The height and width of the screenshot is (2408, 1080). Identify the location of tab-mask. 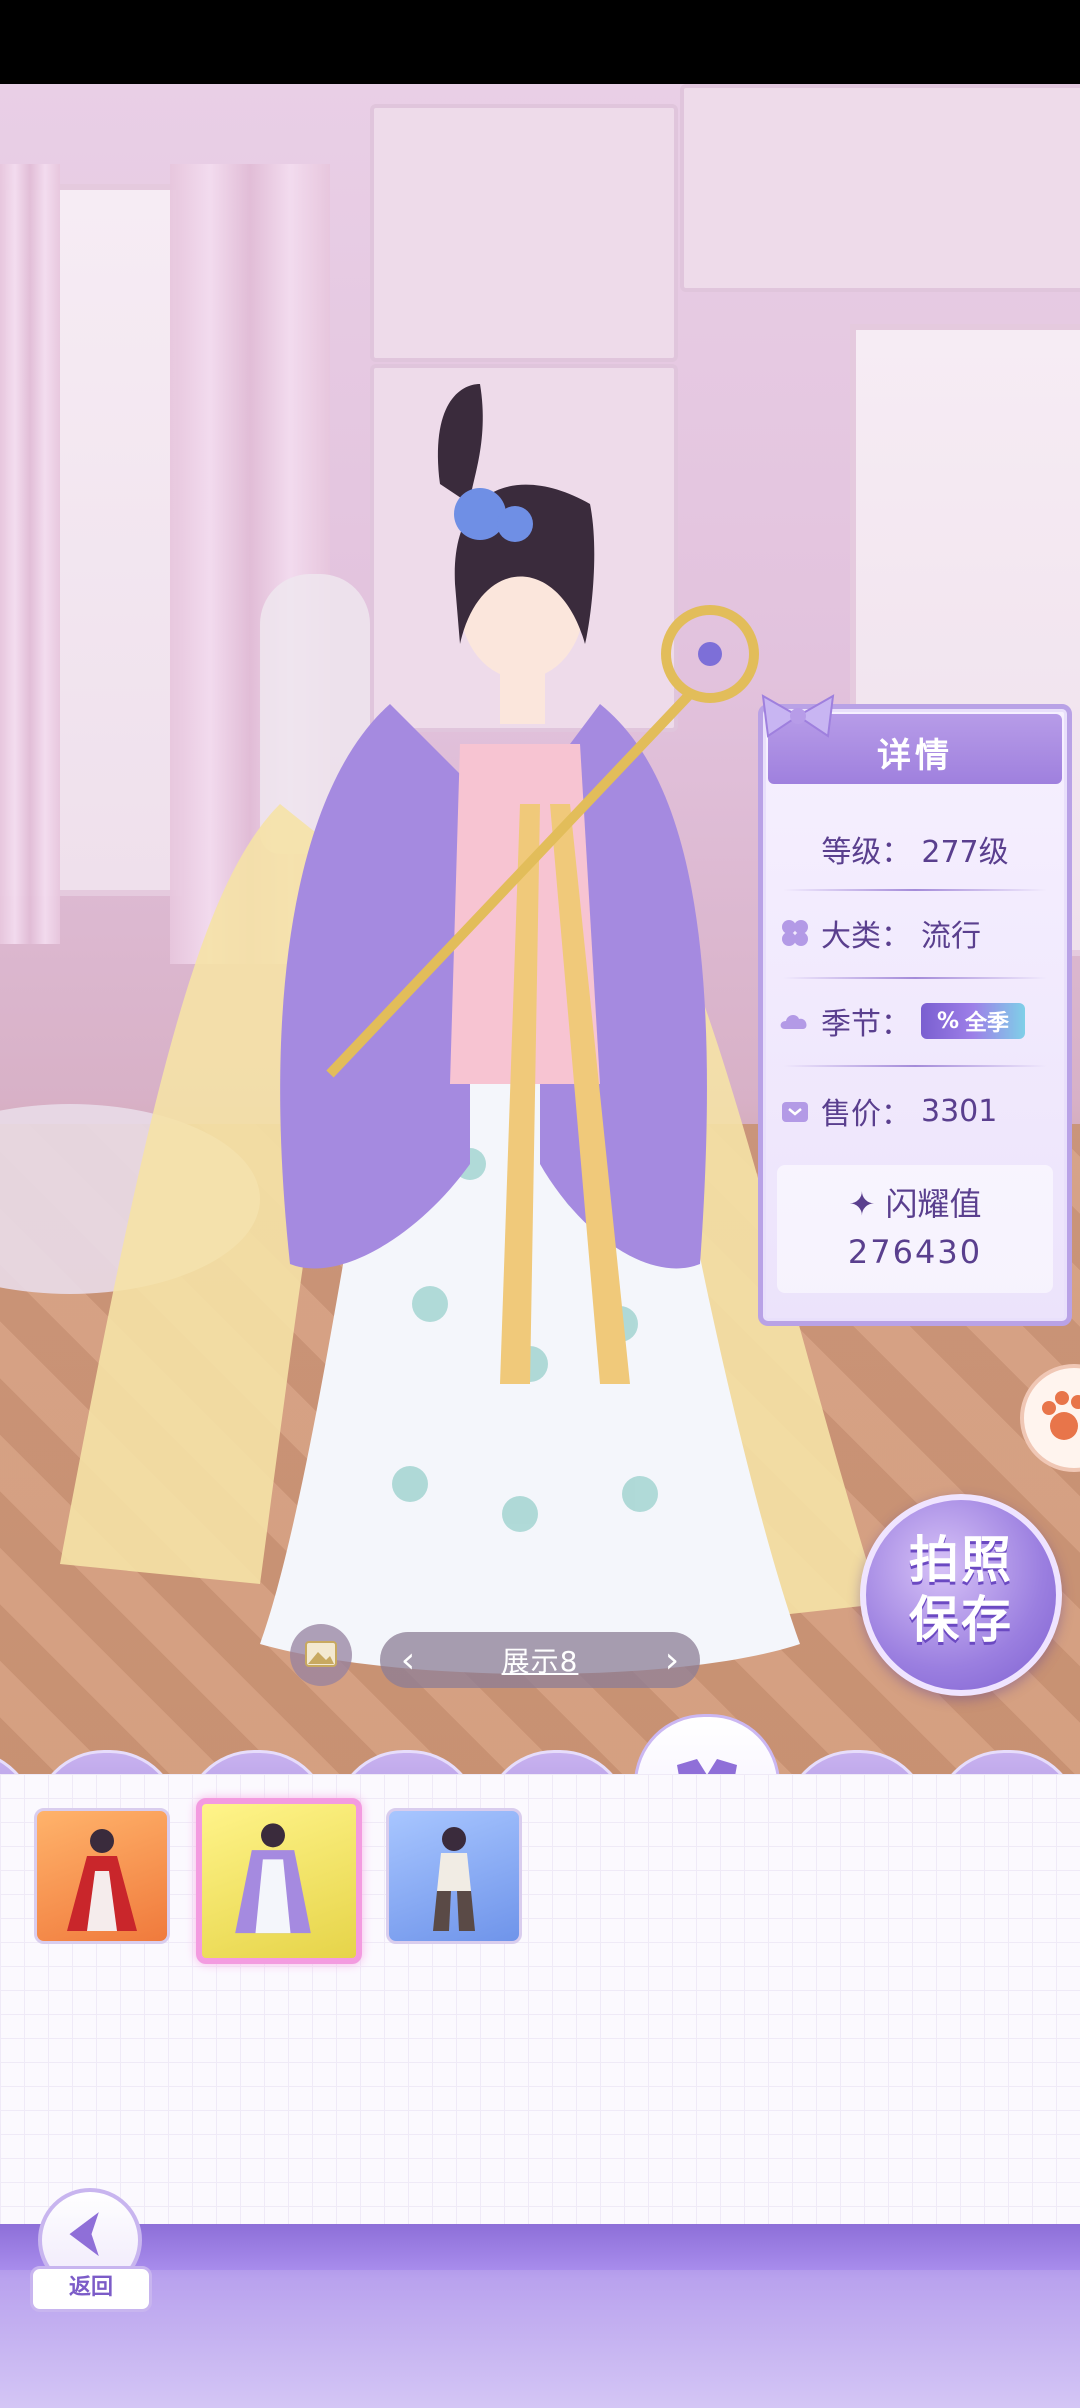
(557, 1762).